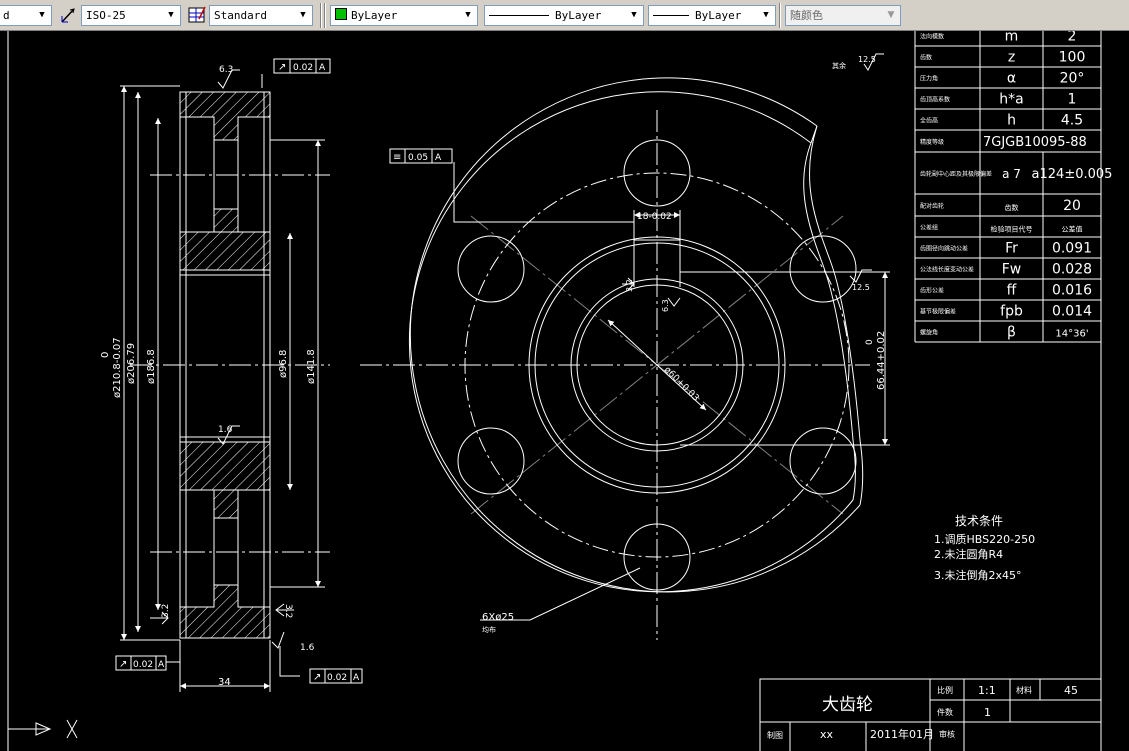 The image size is (1129, 751). What do you see at coordinates (1011, 79) in the screenshot?
I see `param-symbol: α` at bounding box center [1011, 79].